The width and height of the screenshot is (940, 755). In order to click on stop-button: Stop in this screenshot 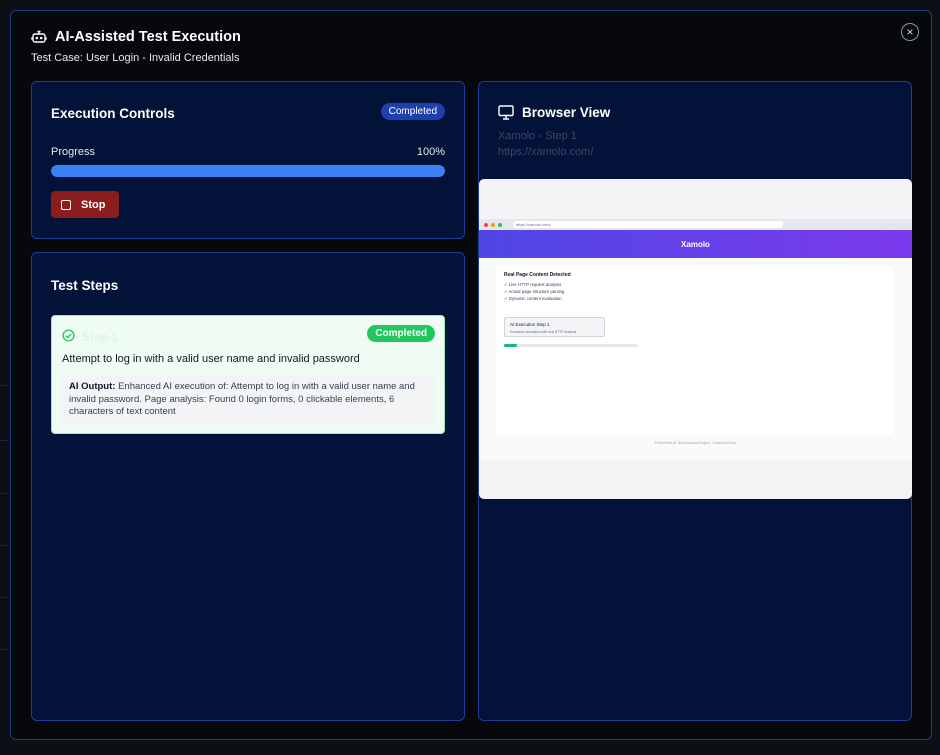, I will do `click(85, 204)`.